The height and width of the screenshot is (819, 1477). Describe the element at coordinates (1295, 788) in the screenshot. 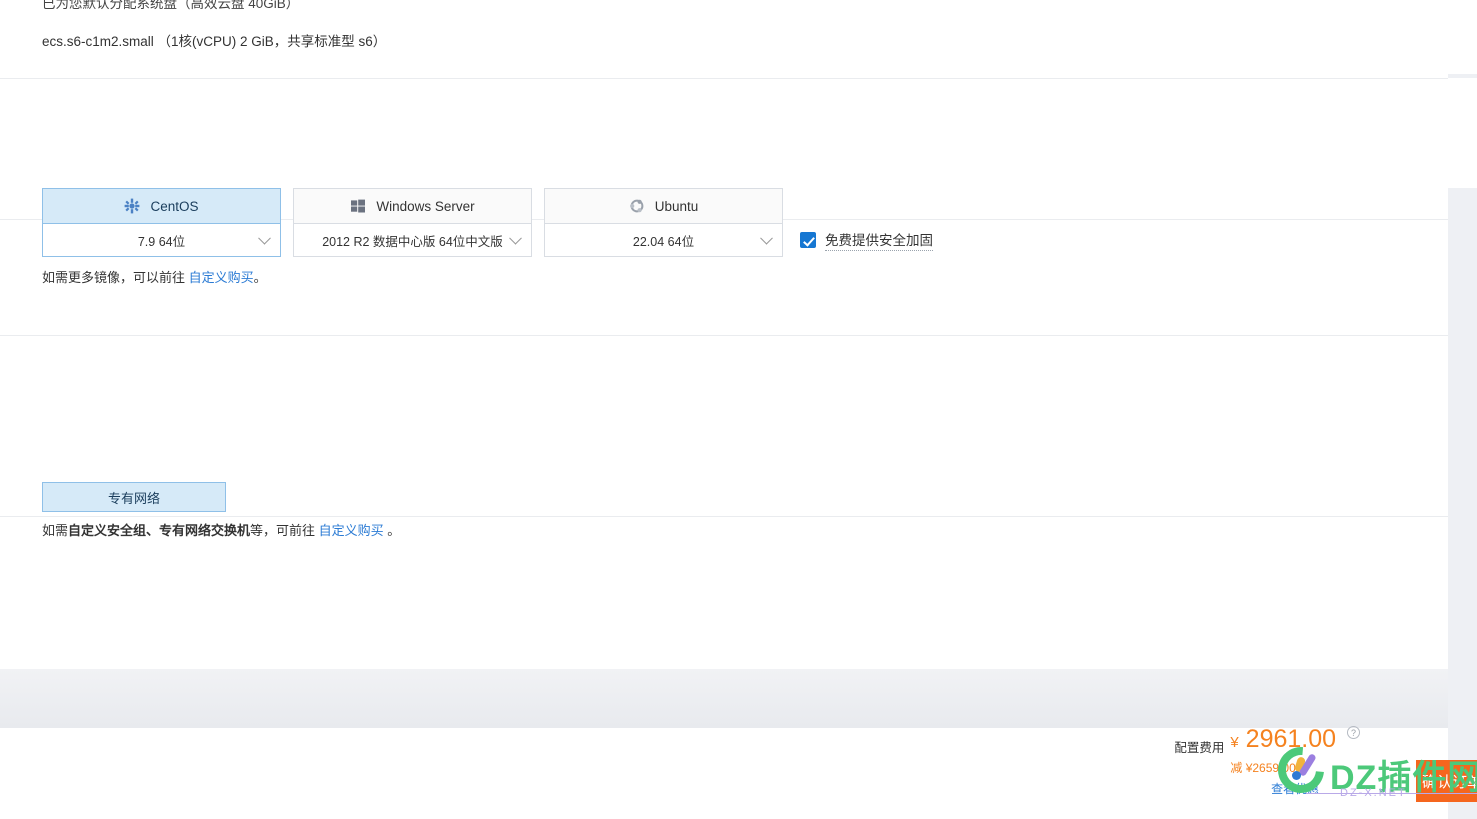

I see `view-offers-link: 查看优惠` at that location.